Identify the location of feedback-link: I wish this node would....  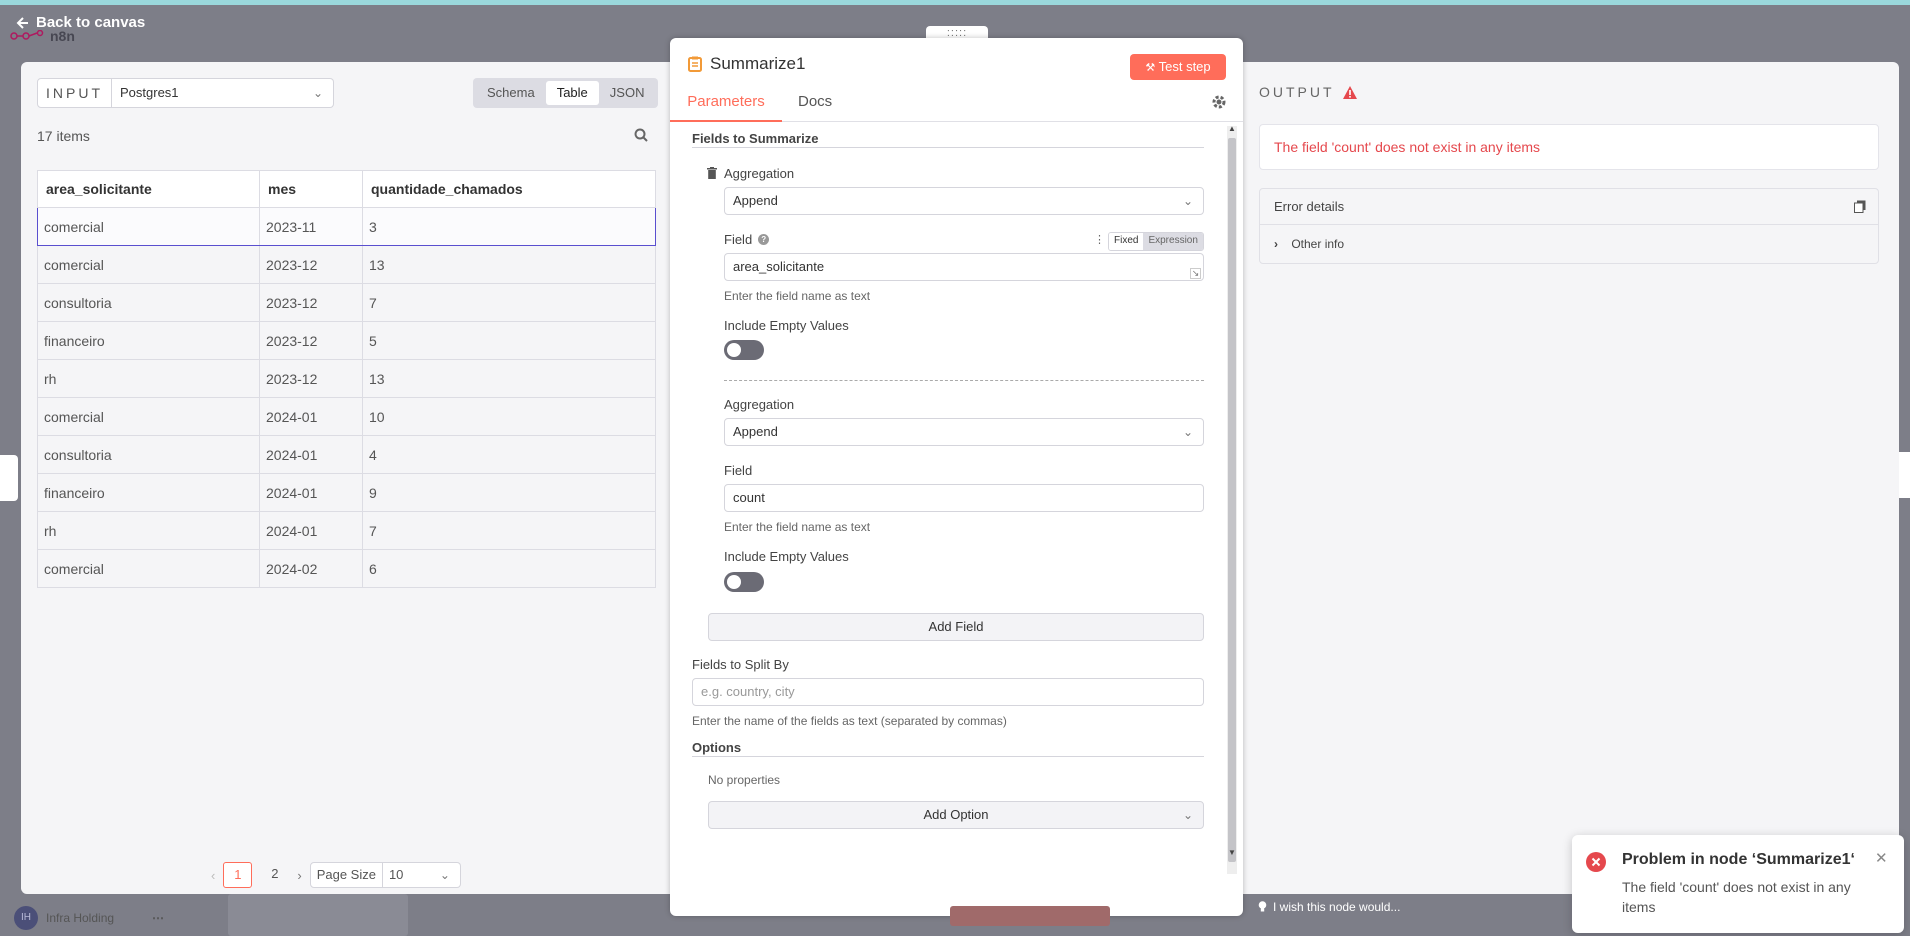
(1329, 907).